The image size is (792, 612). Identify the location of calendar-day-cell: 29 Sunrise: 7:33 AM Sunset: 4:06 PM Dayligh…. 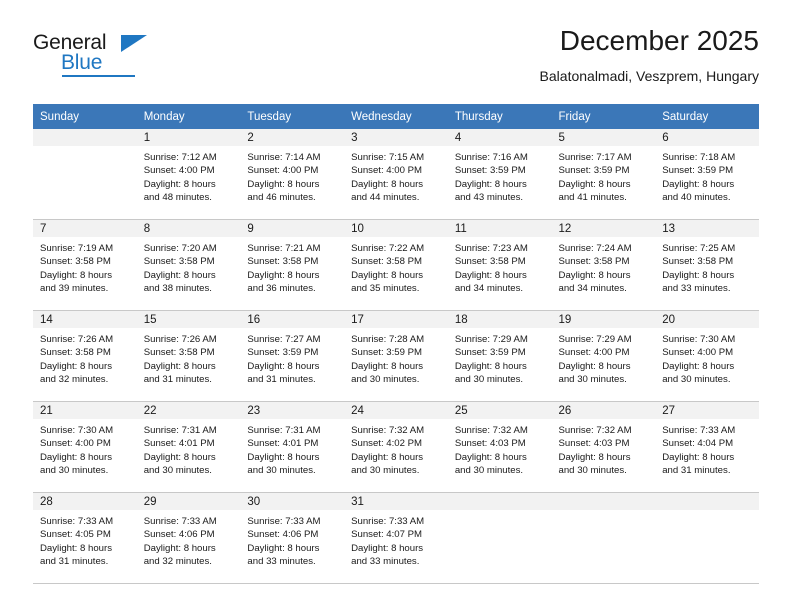
(188, 538).